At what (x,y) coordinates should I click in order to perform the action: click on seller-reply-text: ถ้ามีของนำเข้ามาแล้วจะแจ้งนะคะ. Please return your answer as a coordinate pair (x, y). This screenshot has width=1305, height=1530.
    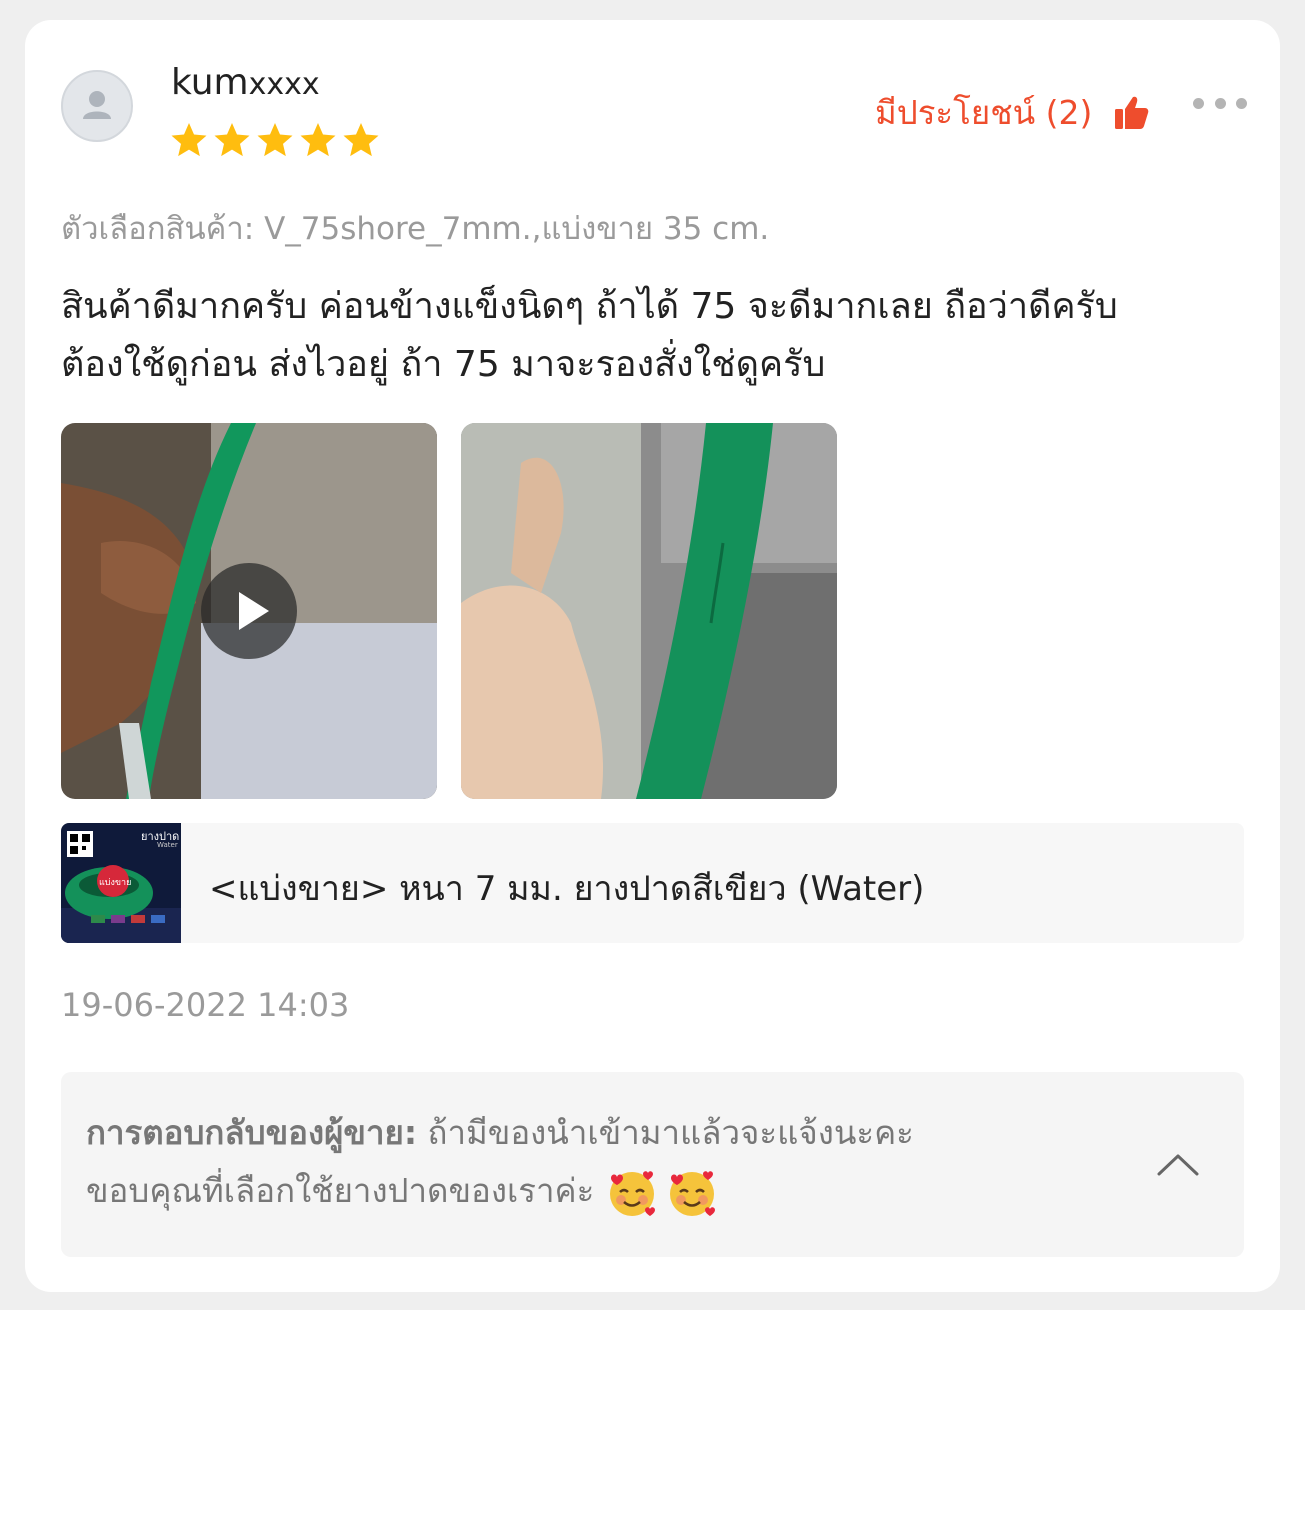
    Looking at the image, I should click on (665, 1132).